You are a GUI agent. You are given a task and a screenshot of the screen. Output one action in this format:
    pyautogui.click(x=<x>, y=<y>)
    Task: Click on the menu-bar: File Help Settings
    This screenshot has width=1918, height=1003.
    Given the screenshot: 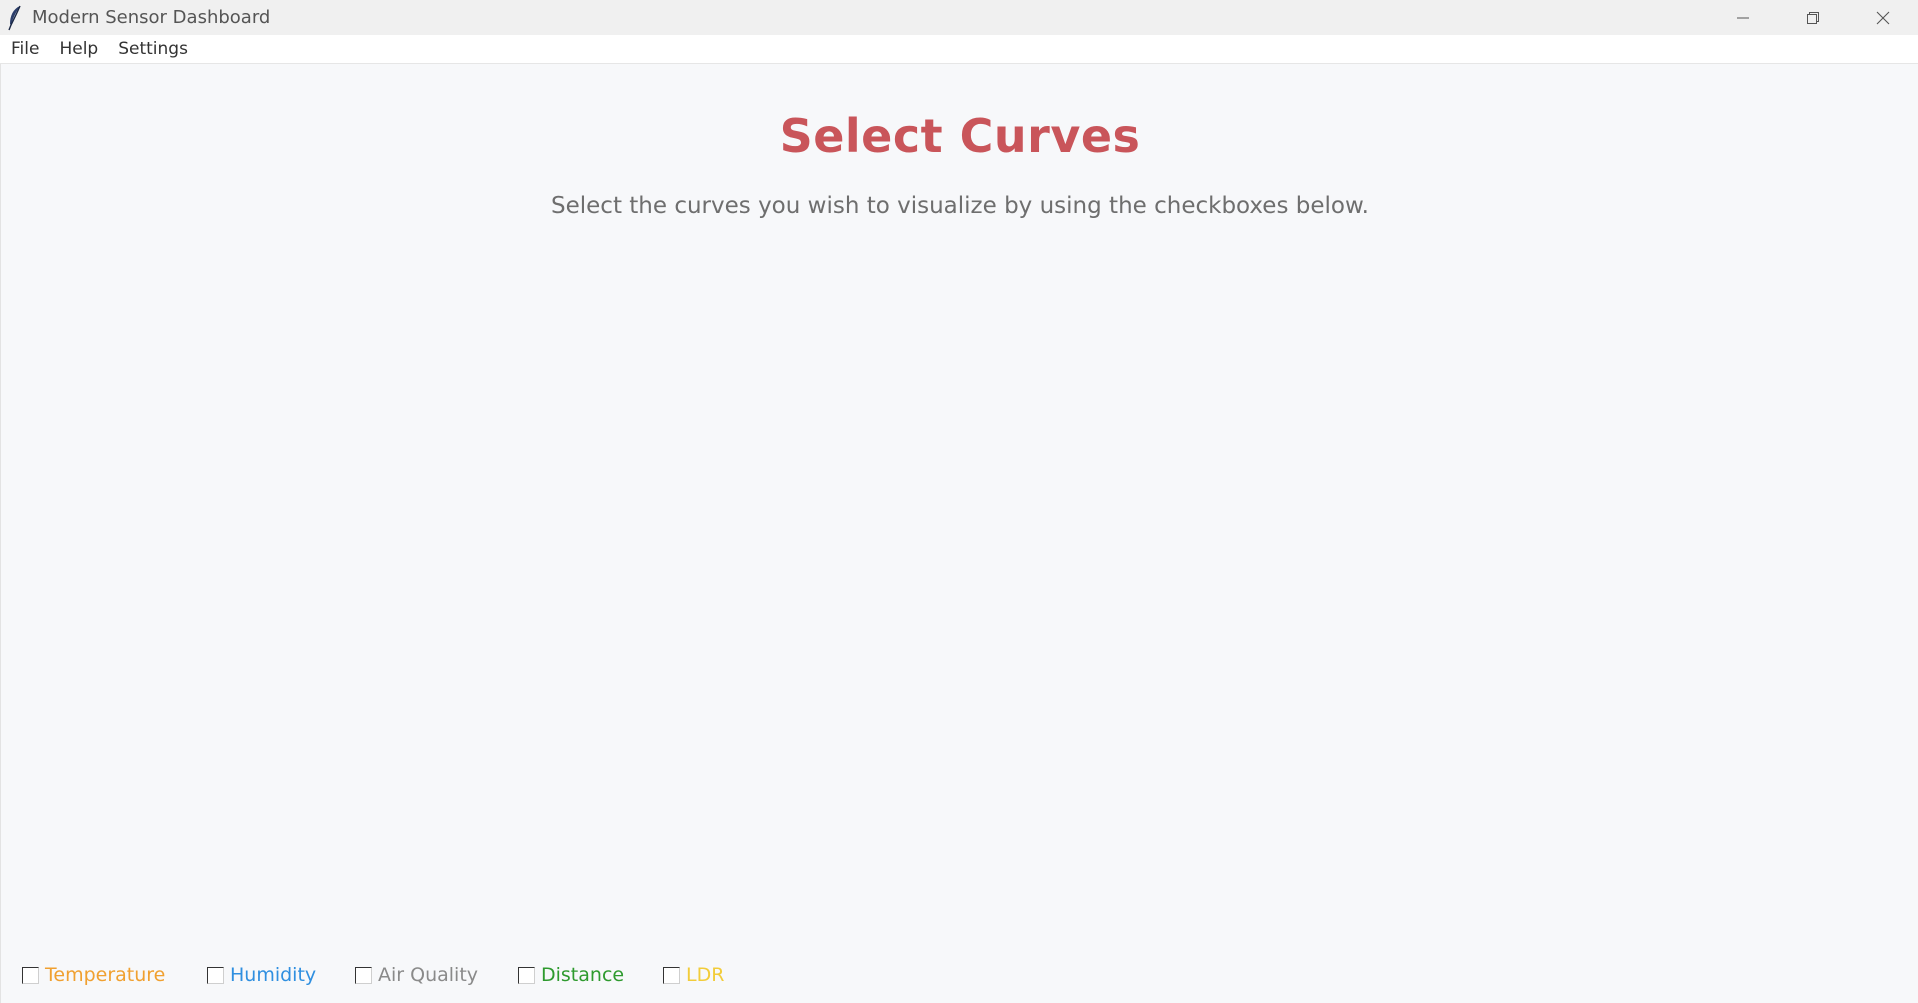 What is the action you would take?
    pyautogui.click(x=959, y=49)
    